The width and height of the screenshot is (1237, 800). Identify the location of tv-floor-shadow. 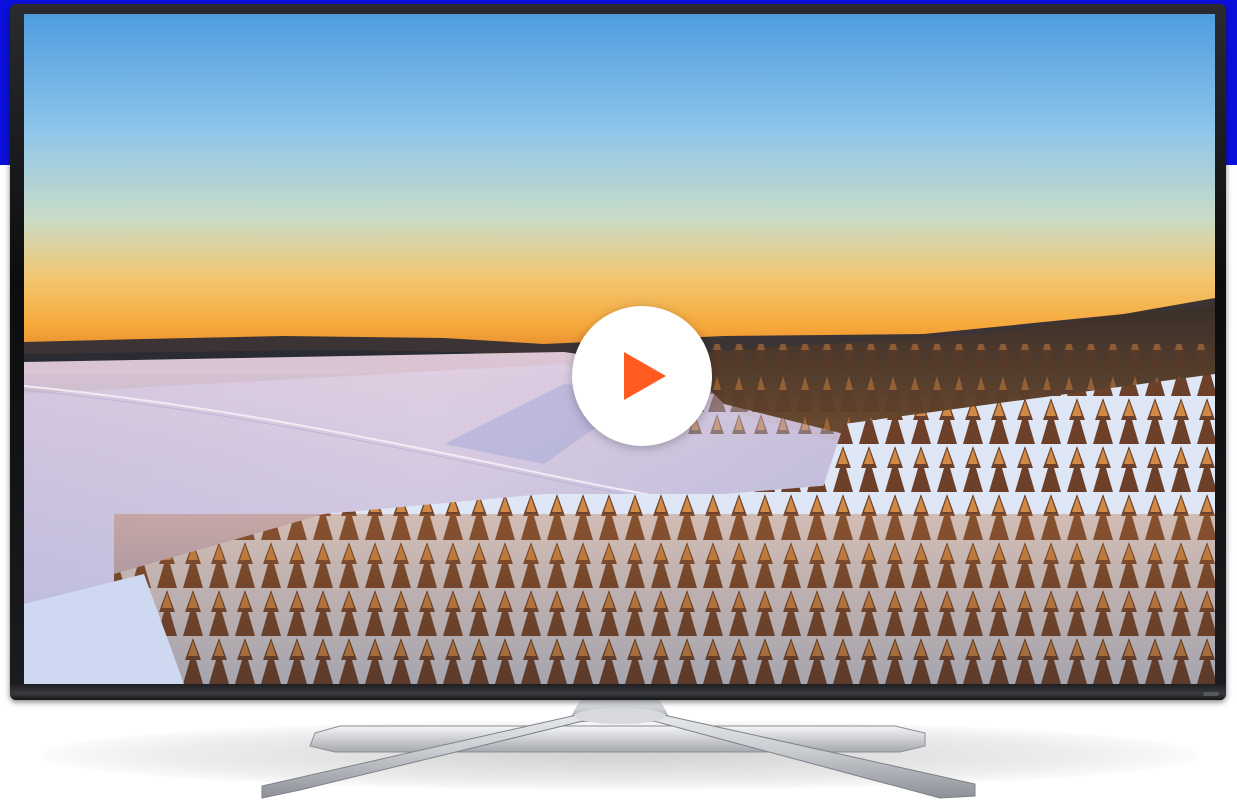
(620, 755).